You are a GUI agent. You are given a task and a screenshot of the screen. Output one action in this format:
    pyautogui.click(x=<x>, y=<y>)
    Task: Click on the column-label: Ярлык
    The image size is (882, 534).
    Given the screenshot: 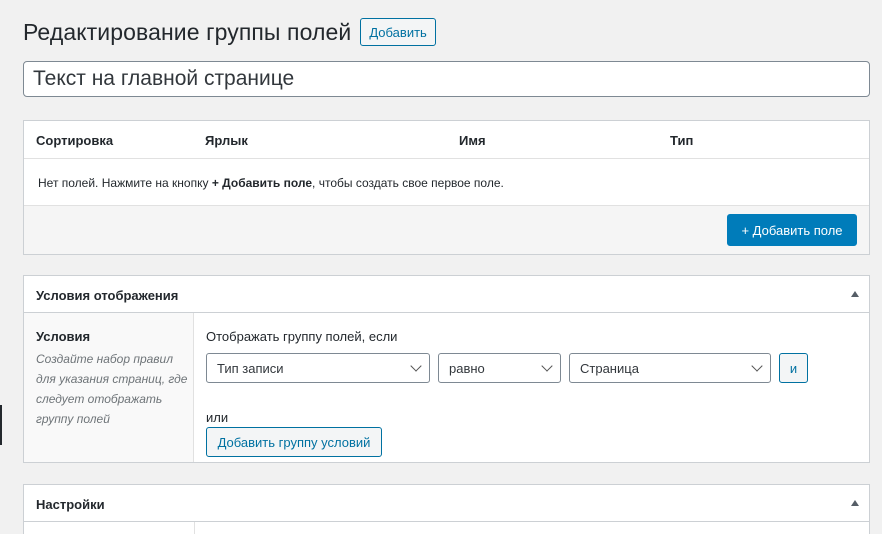 What is the action you would take?
    pyautogui.click(x=226, y=140)
    